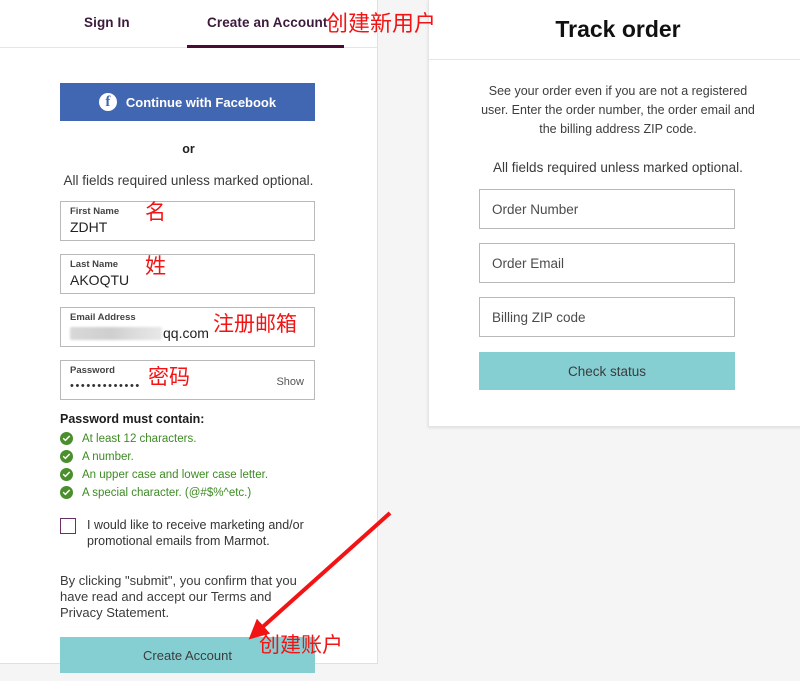 The image size is (800, 681). I want to click on or-divider-label: or, so click(188, 149).